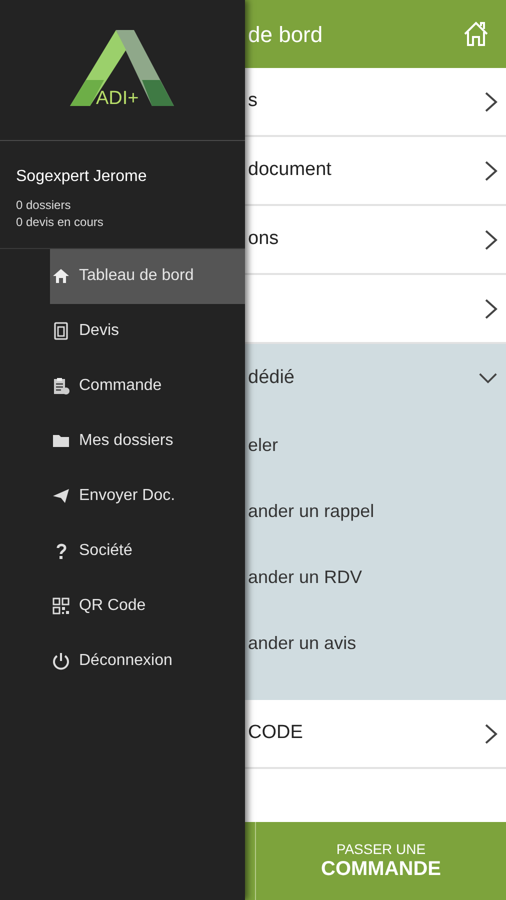  What do you see at coordinates (373, 577) in the screenshot?
I see `submenu-item: ander un RDV` at bounding box center [373, 577].